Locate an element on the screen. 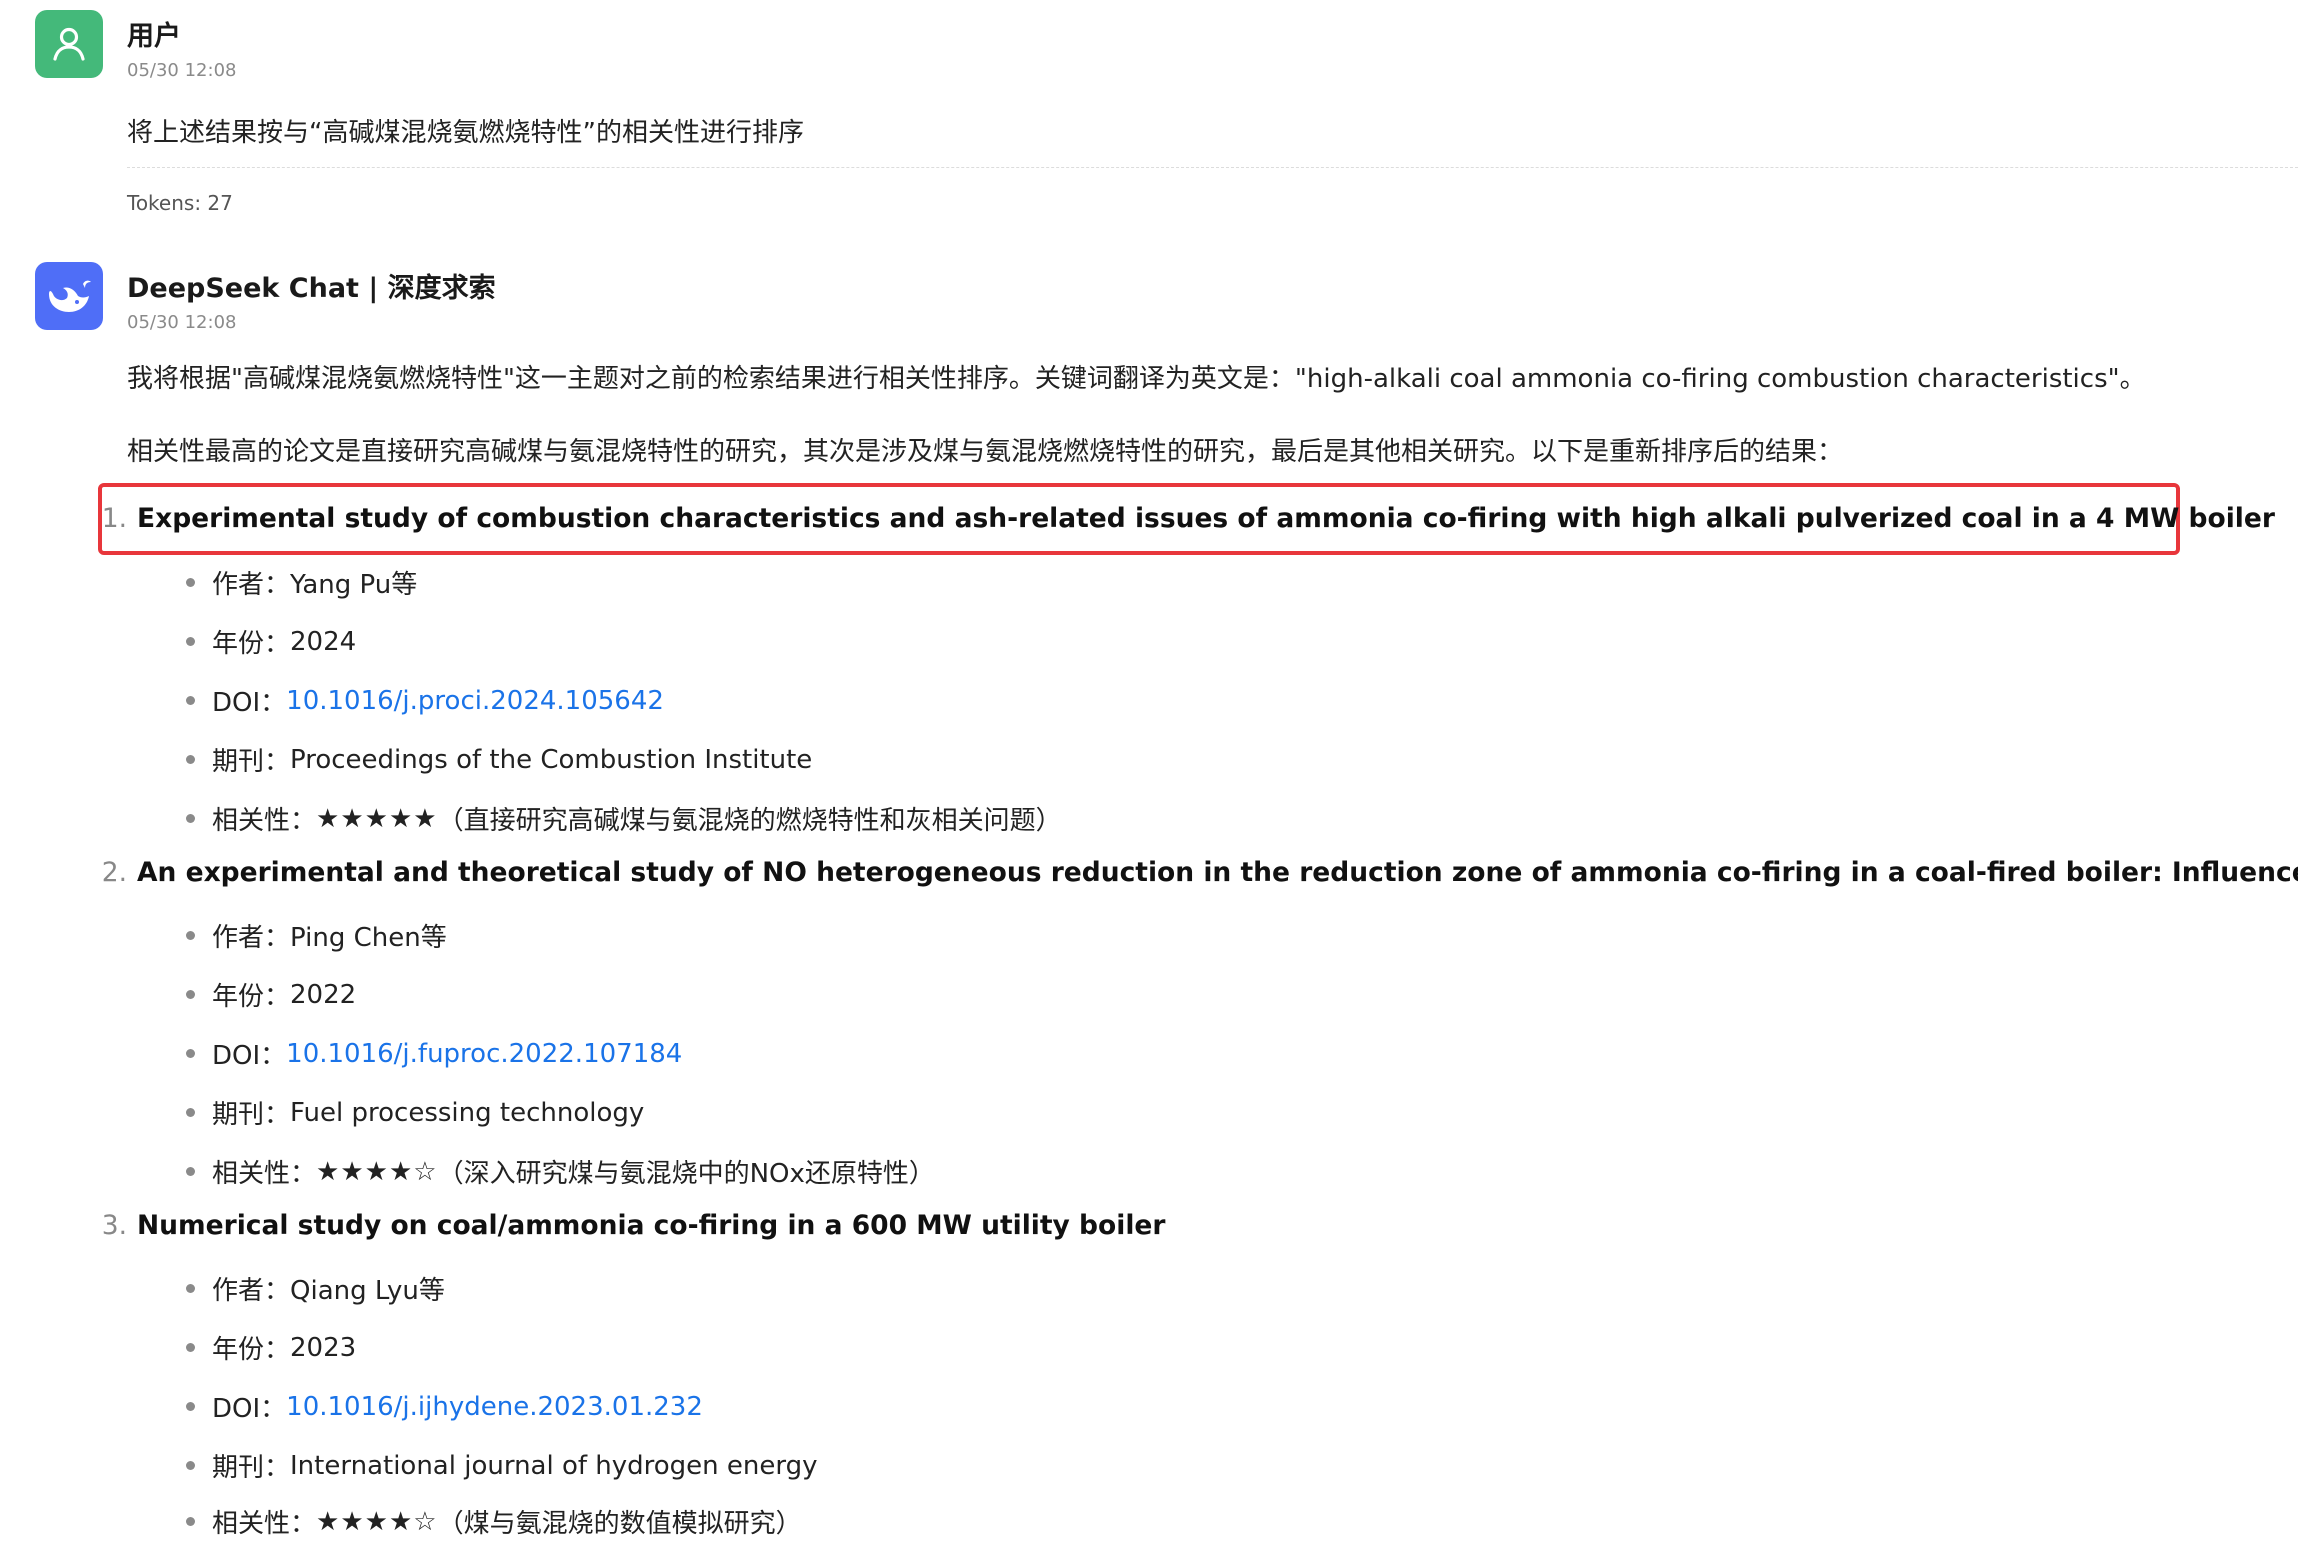  bot-avatar is located at coordinates (69, 296).